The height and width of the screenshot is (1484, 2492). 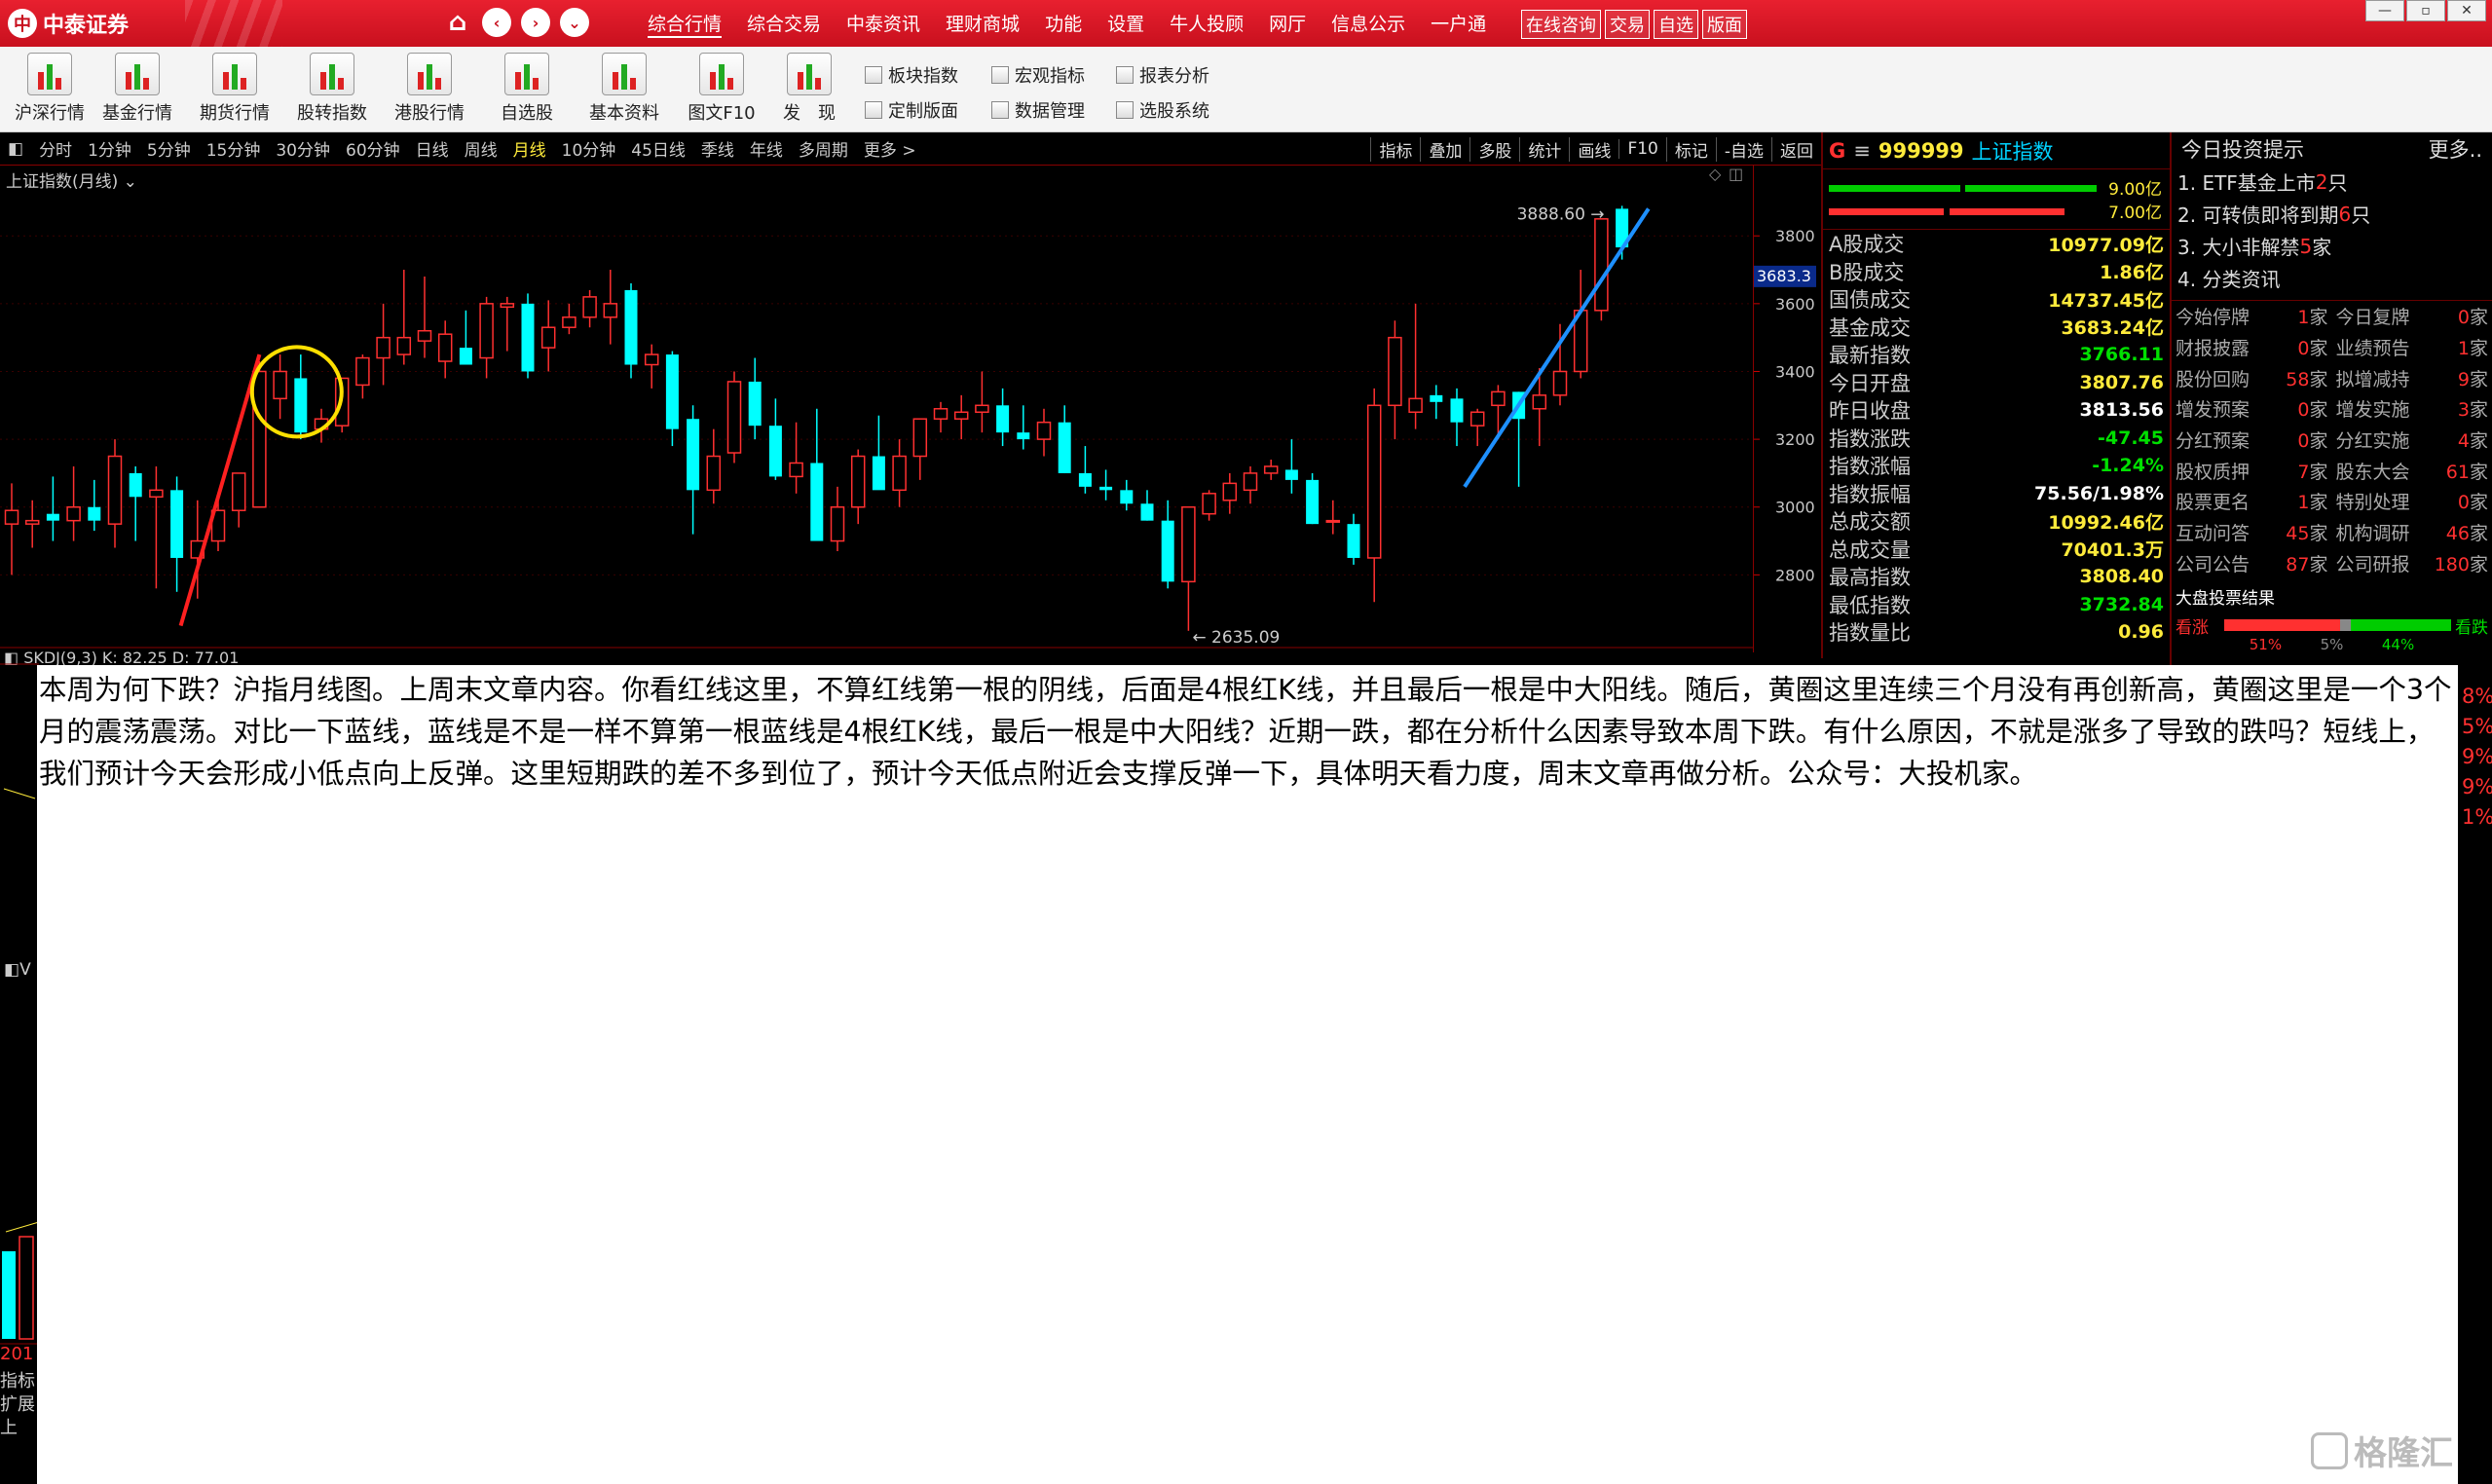 What do you see at coordinates (1743, 149) in the screenshot?
I see `chart-tool-button: -自选` at bounding box center [1743, 149].